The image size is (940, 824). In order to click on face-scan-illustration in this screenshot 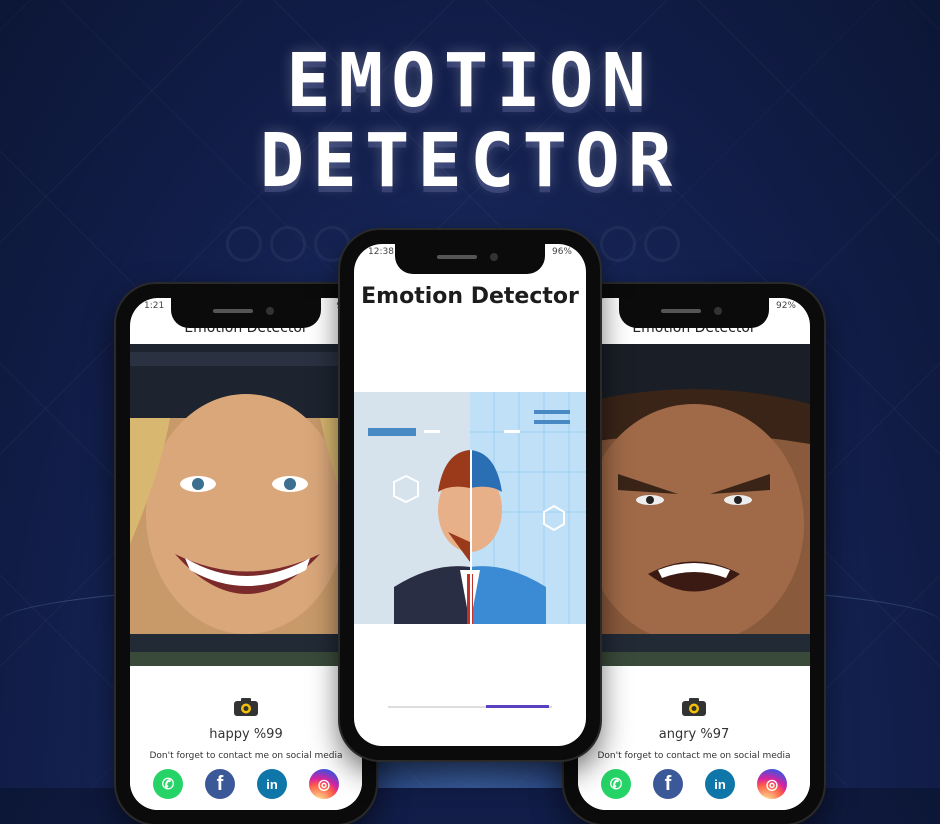, I will do `click(470, 508)`.